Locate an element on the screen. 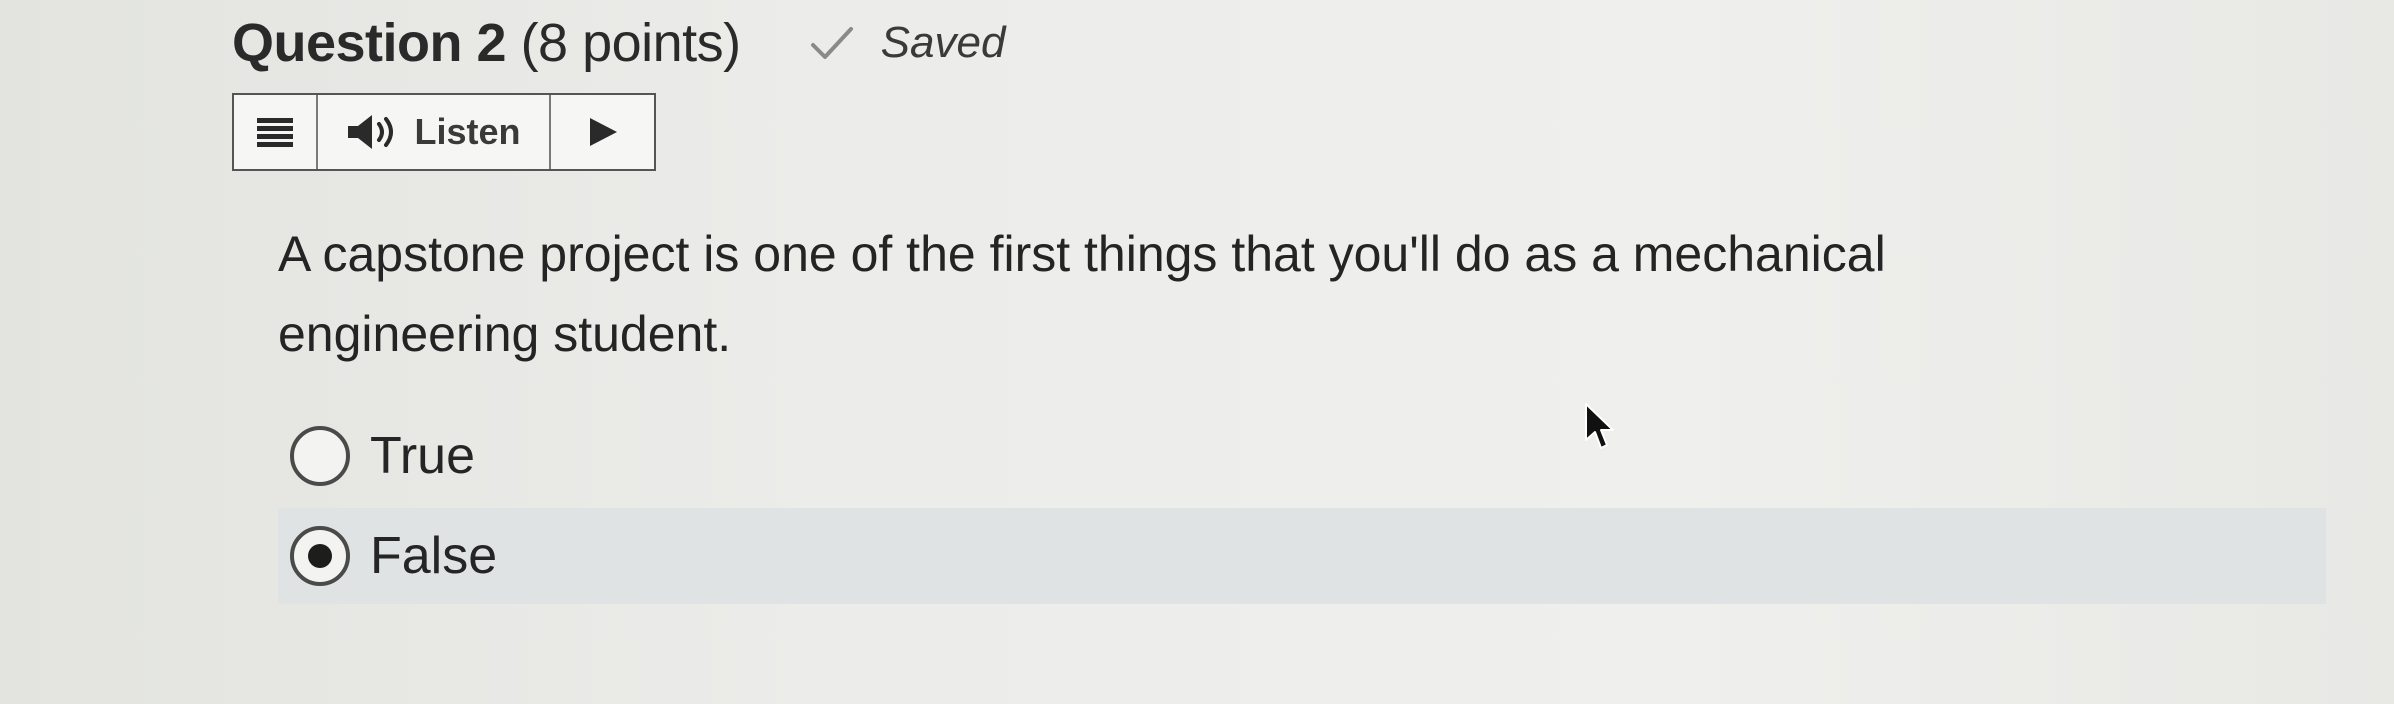 The width and height of the screenshot is (2394, 704). play-icon is located at coordinates (603, 132).